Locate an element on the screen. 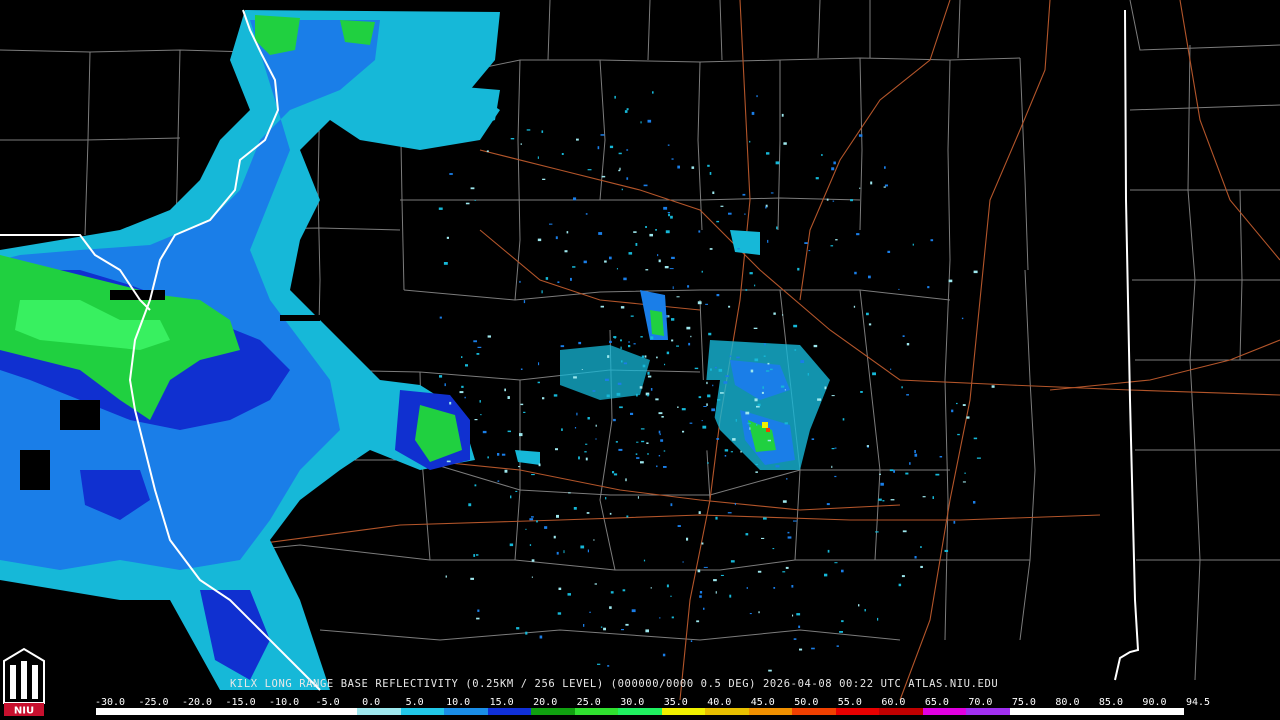  colorbar-tick-label: -5.0 is located at coordinates (327, 702).